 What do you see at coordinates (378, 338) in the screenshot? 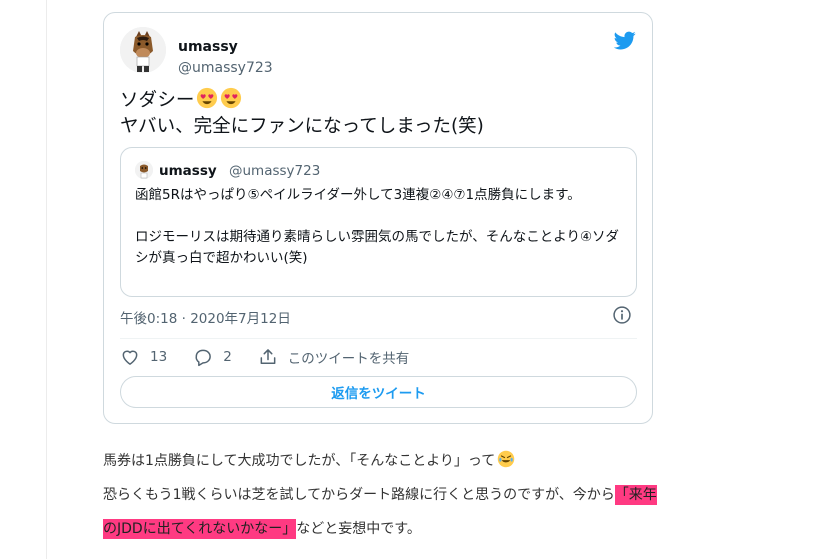
I see `action-divider` at bounding box center [378, 338].